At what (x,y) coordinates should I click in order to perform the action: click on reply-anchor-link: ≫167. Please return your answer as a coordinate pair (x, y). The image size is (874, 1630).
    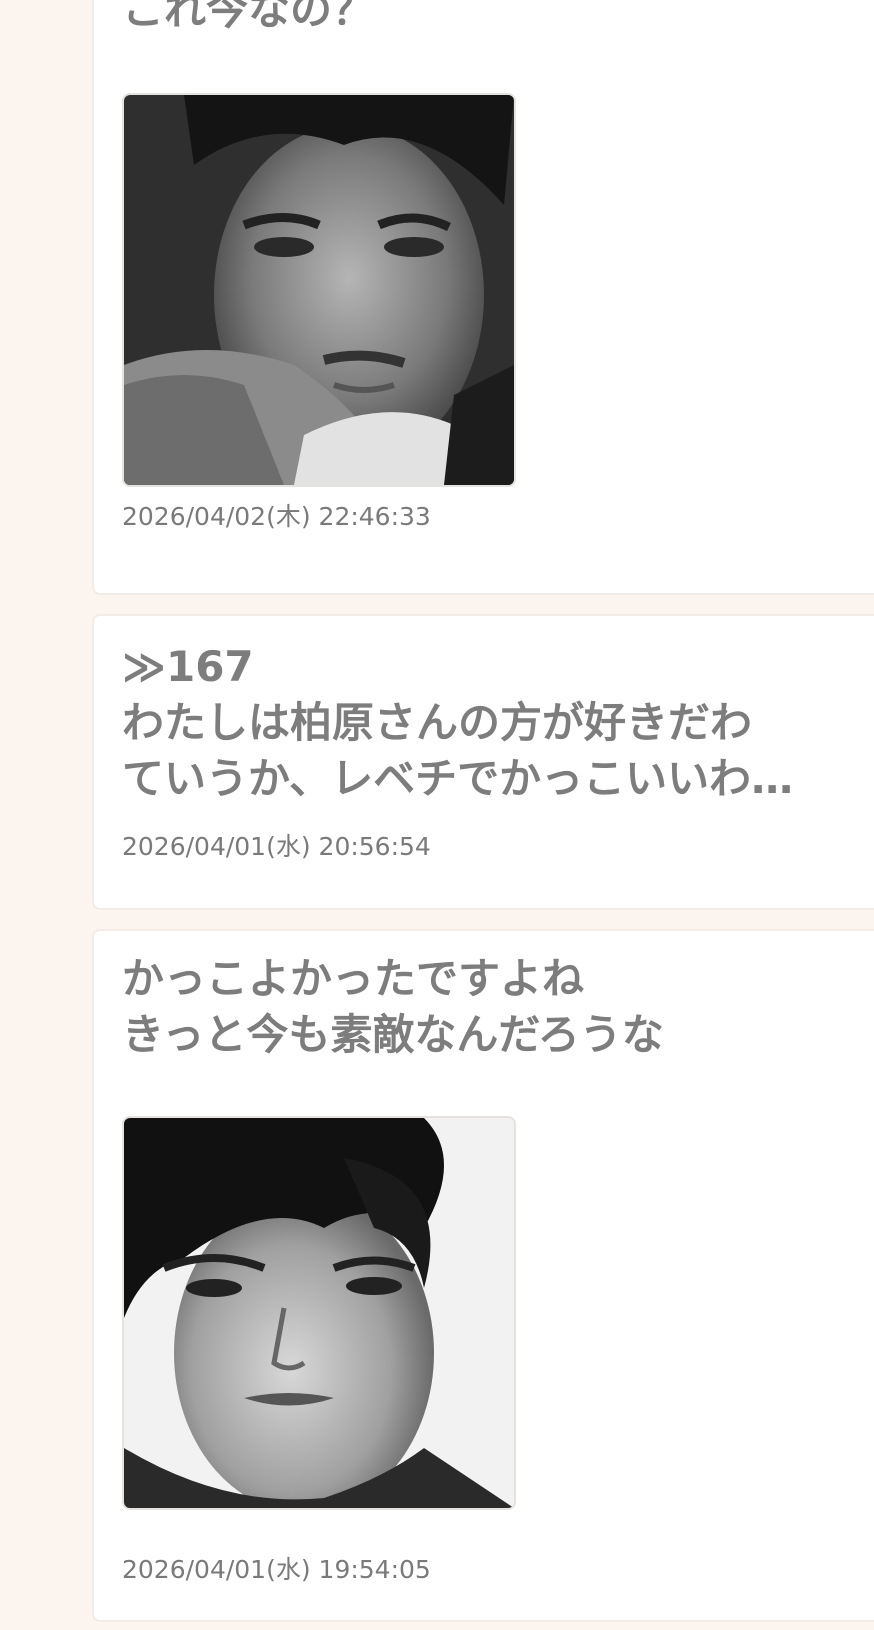
    Looking at the image, I should click on (457, 667).